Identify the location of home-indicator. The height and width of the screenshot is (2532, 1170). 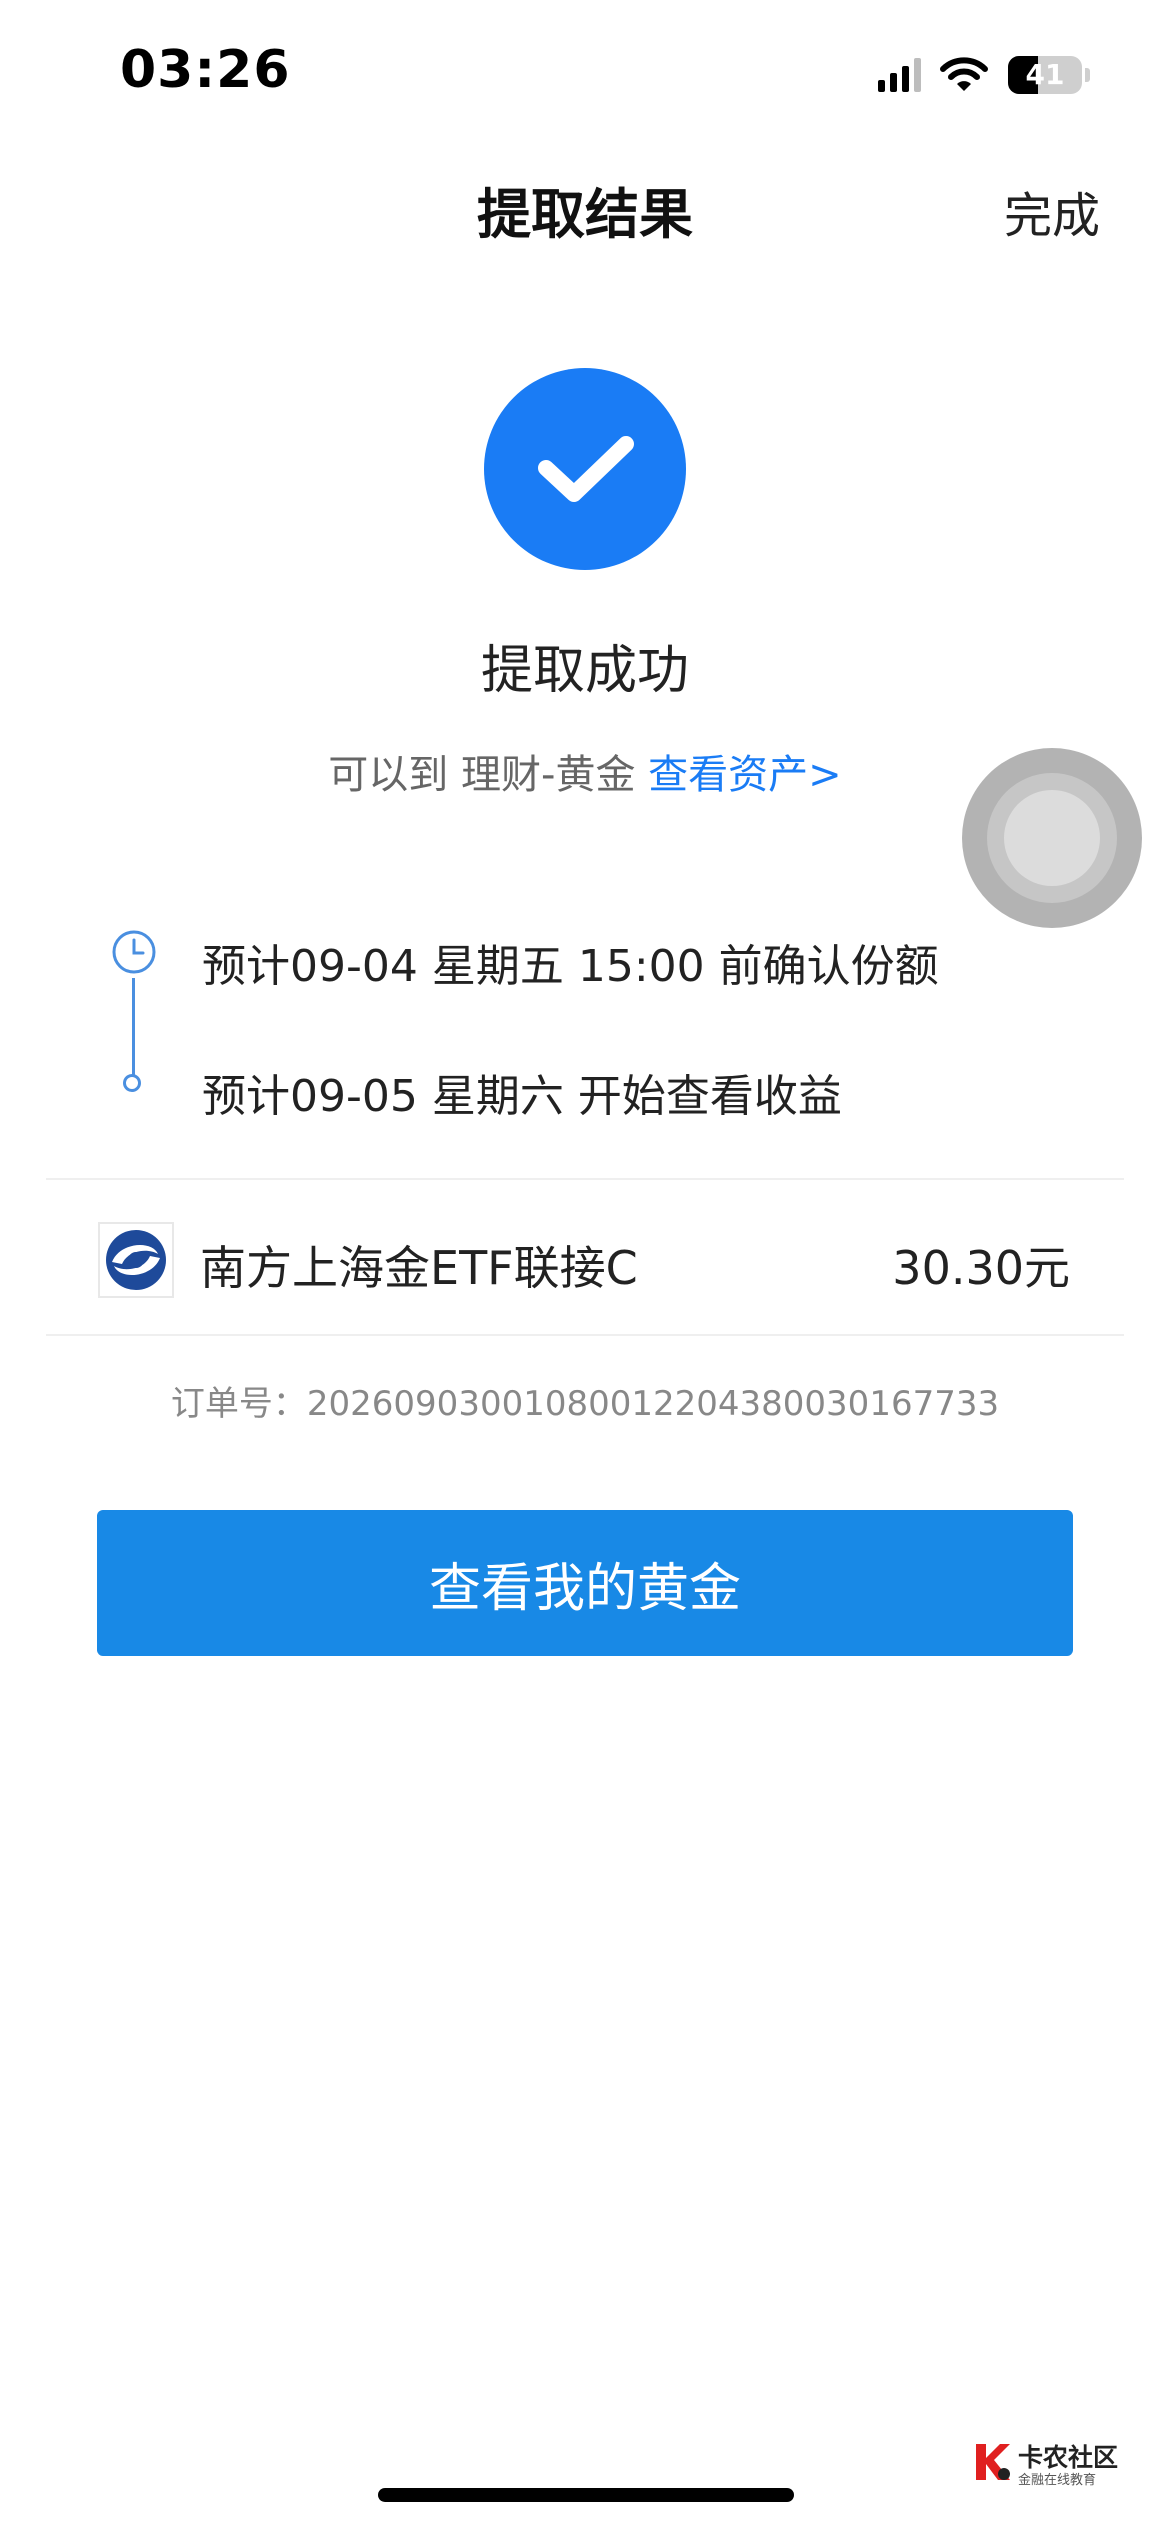
(586, 2495).